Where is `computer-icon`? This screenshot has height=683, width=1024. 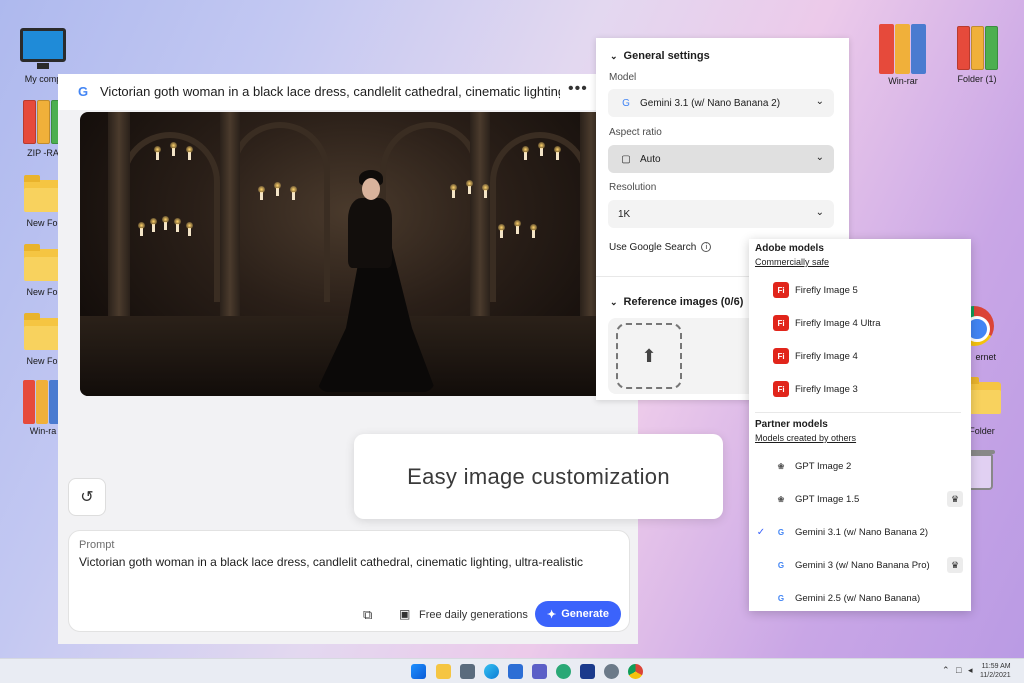 computer-icon is located at coordinates (43, 48).